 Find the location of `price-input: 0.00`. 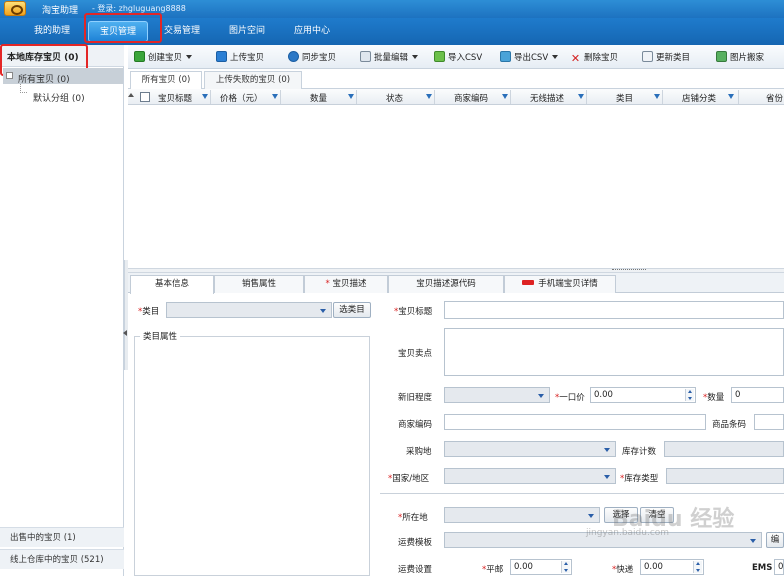

price-input: 0.00 is located at coordinates (643, 395).